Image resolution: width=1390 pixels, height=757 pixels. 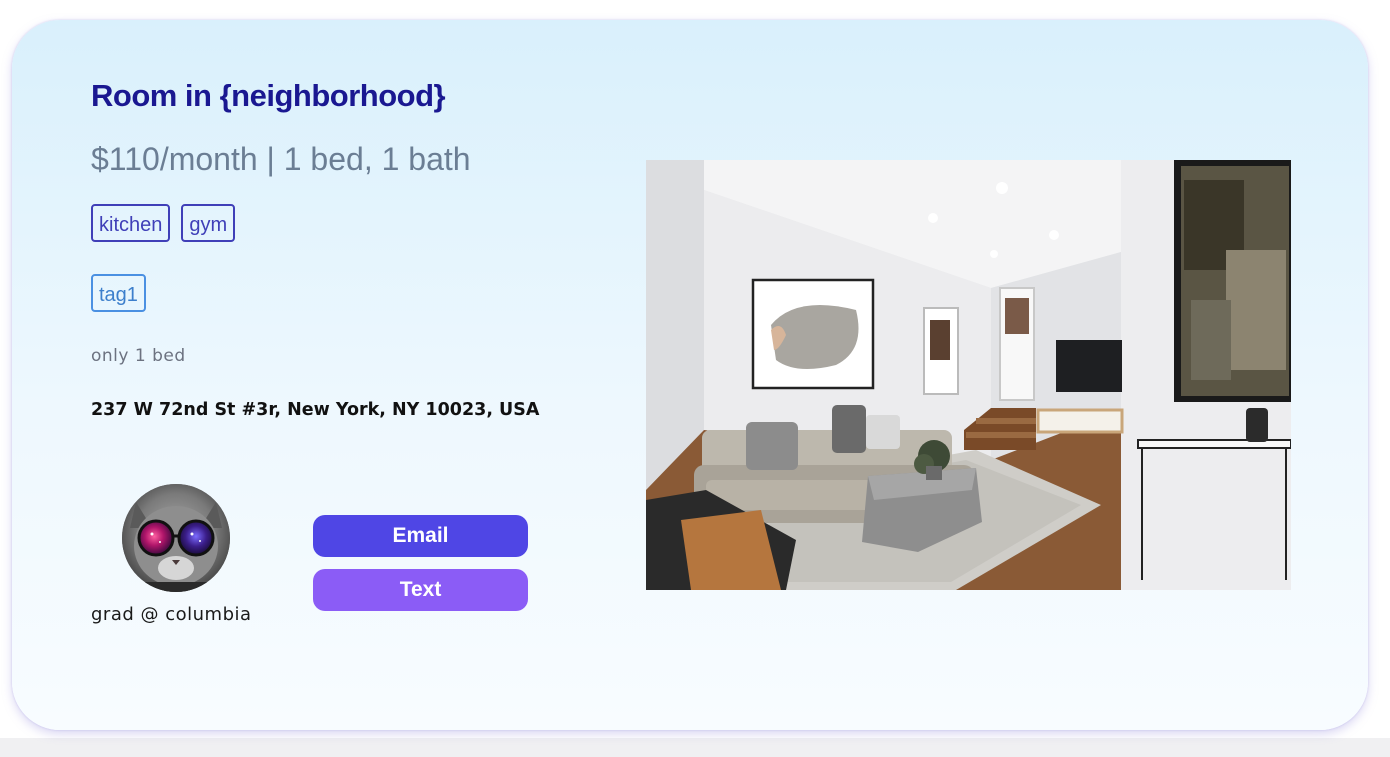 I want to click on amenity-tag-kitchen: kitchen, so click(x=131, y=223).